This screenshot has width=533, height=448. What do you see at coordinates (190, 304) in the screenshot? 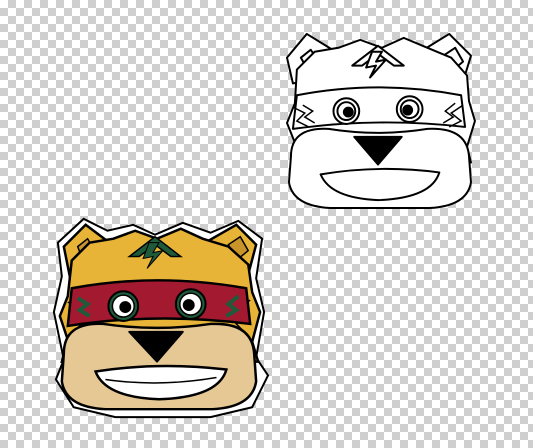
I see `right-eye` at bounding box center [190, 304].